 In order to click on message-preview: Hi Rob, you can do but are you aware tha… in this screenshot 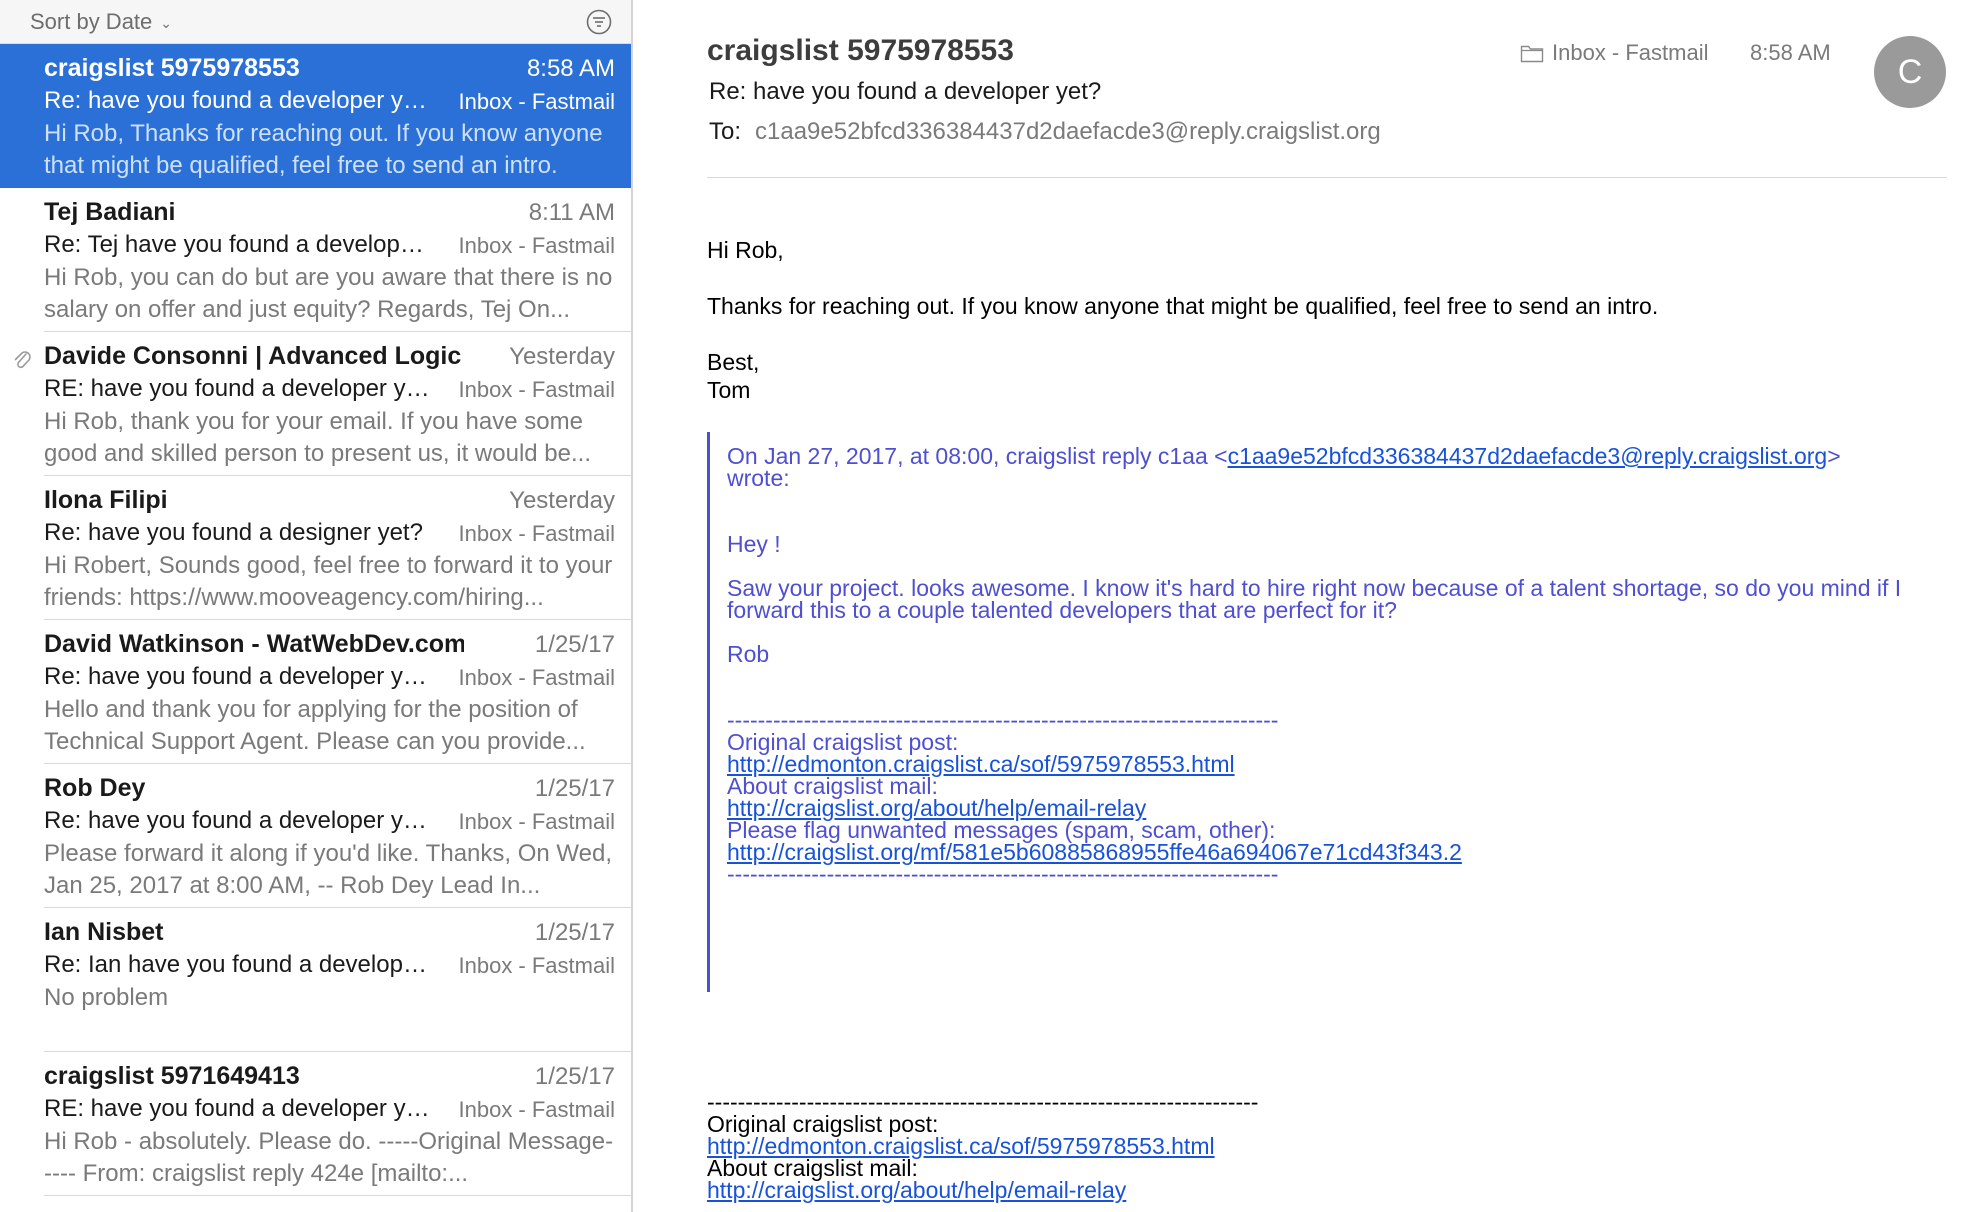, I will do `click(328, 293)`.